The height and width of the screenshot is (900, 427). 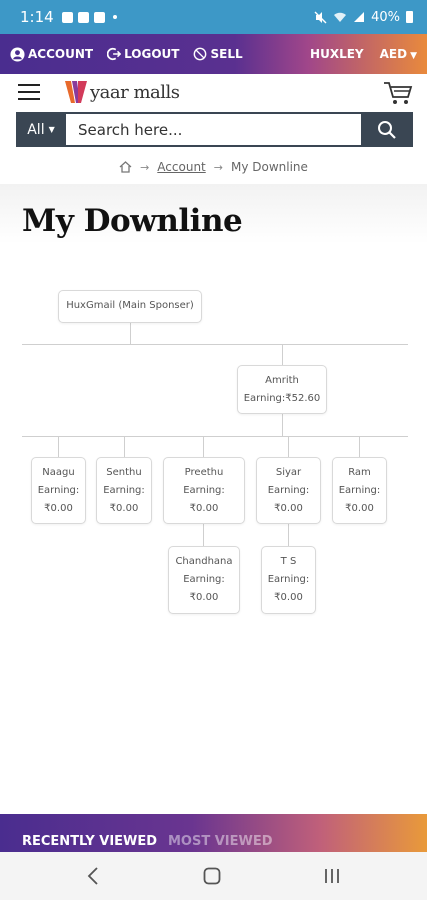 I want to click on node-name: Ram, so click(x=359, y=472).